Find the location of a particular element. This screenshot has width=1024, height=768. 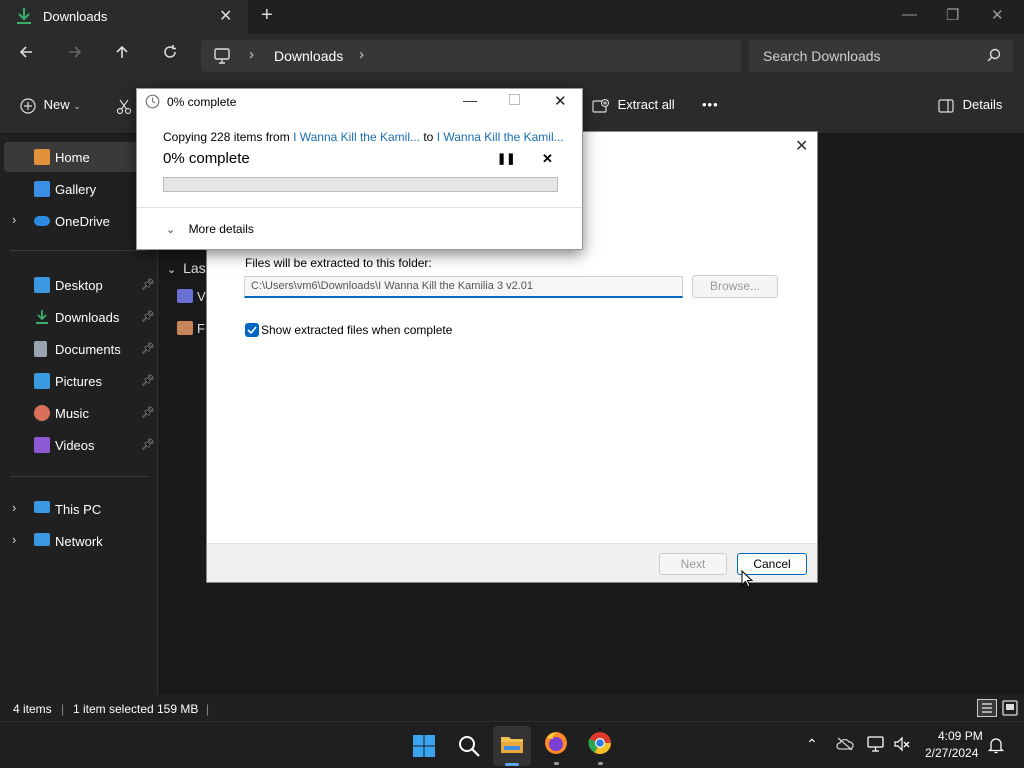

sidebar-item-gallery: Gallery is located at coordinates (79, 189).